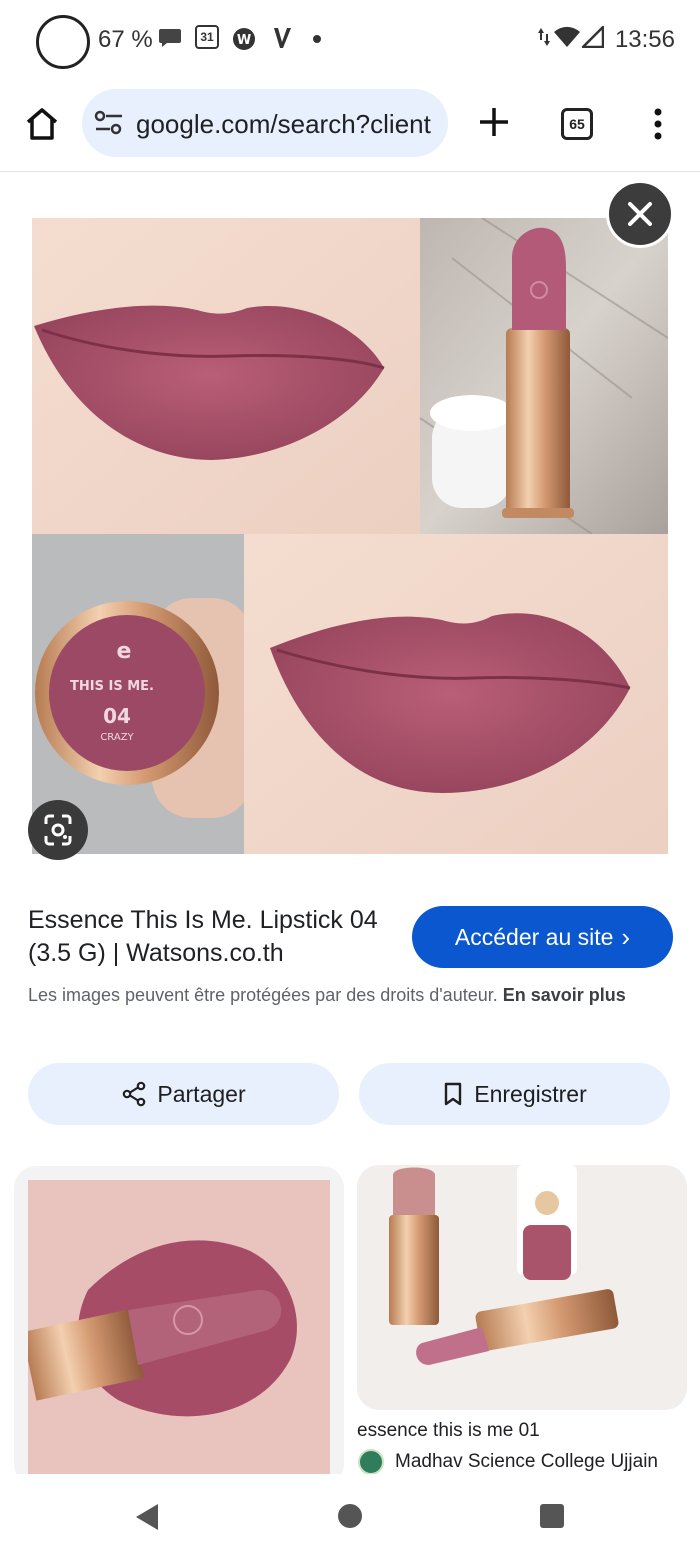 The image size is (700, 1556). I want to click on related-result-site: Madhav Science College Ujjain, so click(526, 1461).